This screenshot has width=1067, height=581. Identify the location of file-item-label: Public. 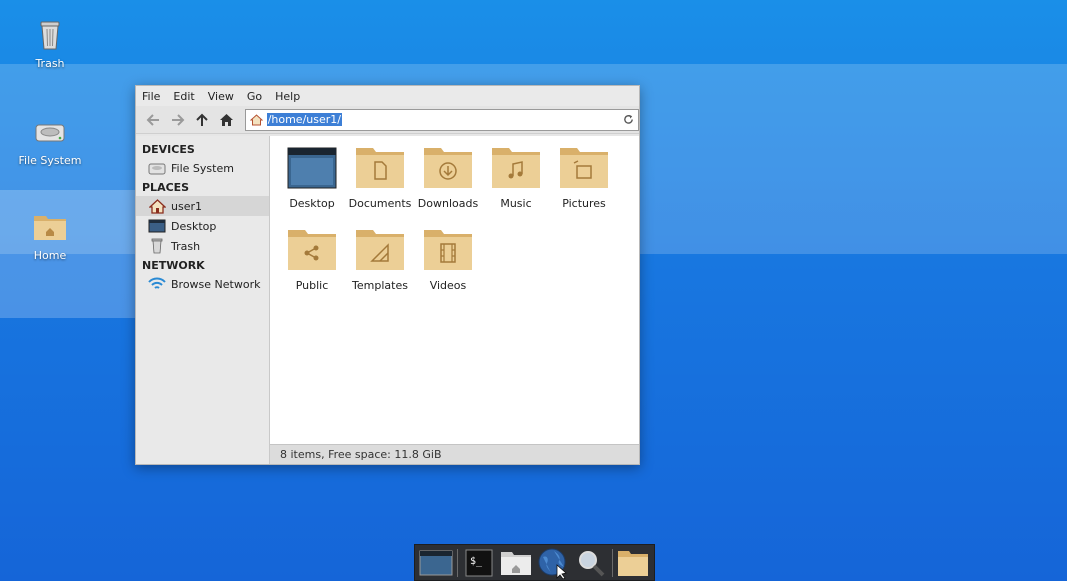
(312, 285).